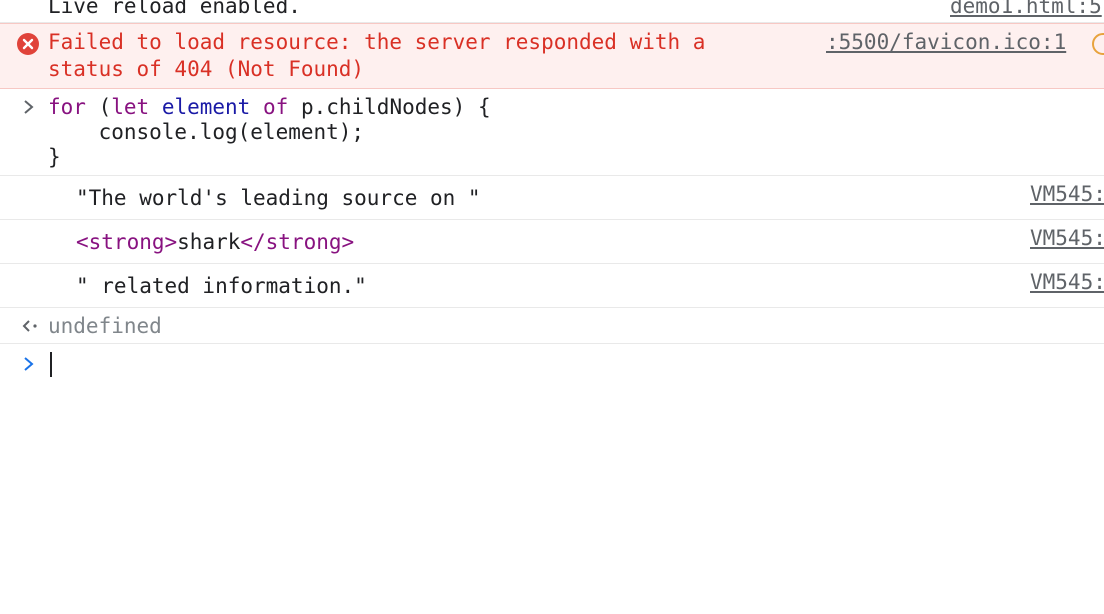 The image size is (1104, 614). Describe the element at coordinates (552, 11) in the screenshot. I see `console-message-info: Live reload enabled. demo1.html:5` at that location.